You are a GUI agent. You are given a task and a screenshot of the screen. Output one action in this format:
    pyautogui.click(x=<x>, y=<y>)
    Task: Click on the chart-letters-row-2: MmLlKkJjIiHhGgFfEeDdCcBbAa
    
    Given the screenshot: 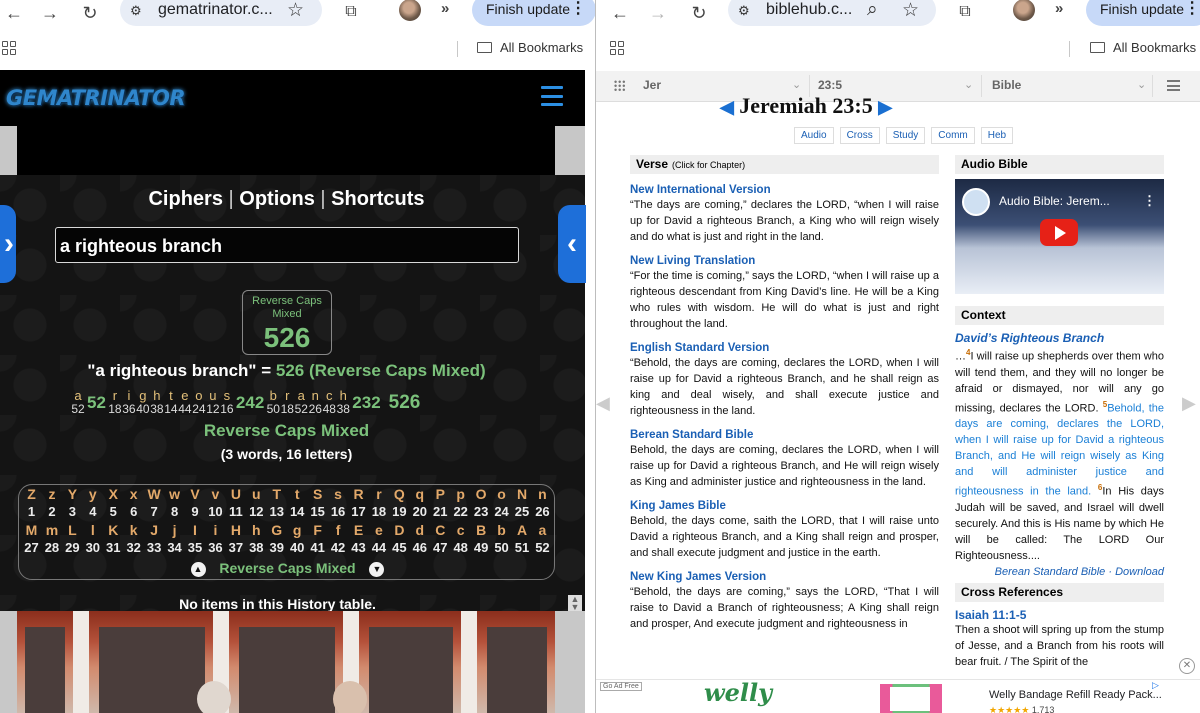 What is the action you would take?
    pyautogui.click(x=287, y=530)
    